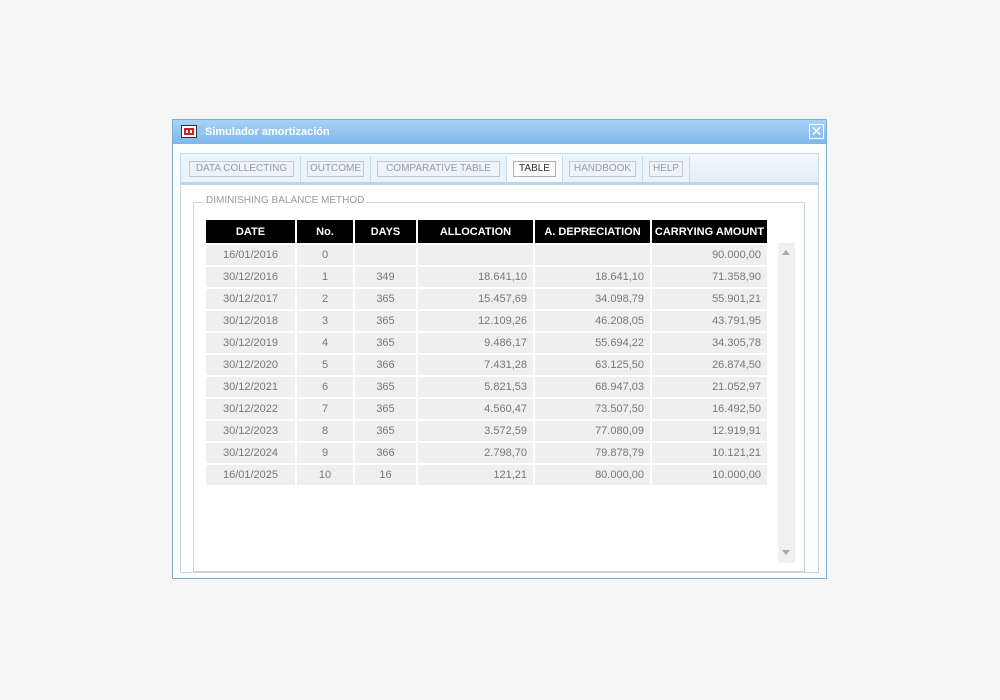  Describe the element at coordinates (325, 299) in the screenshot. I see `cell-number: 2` at that location.